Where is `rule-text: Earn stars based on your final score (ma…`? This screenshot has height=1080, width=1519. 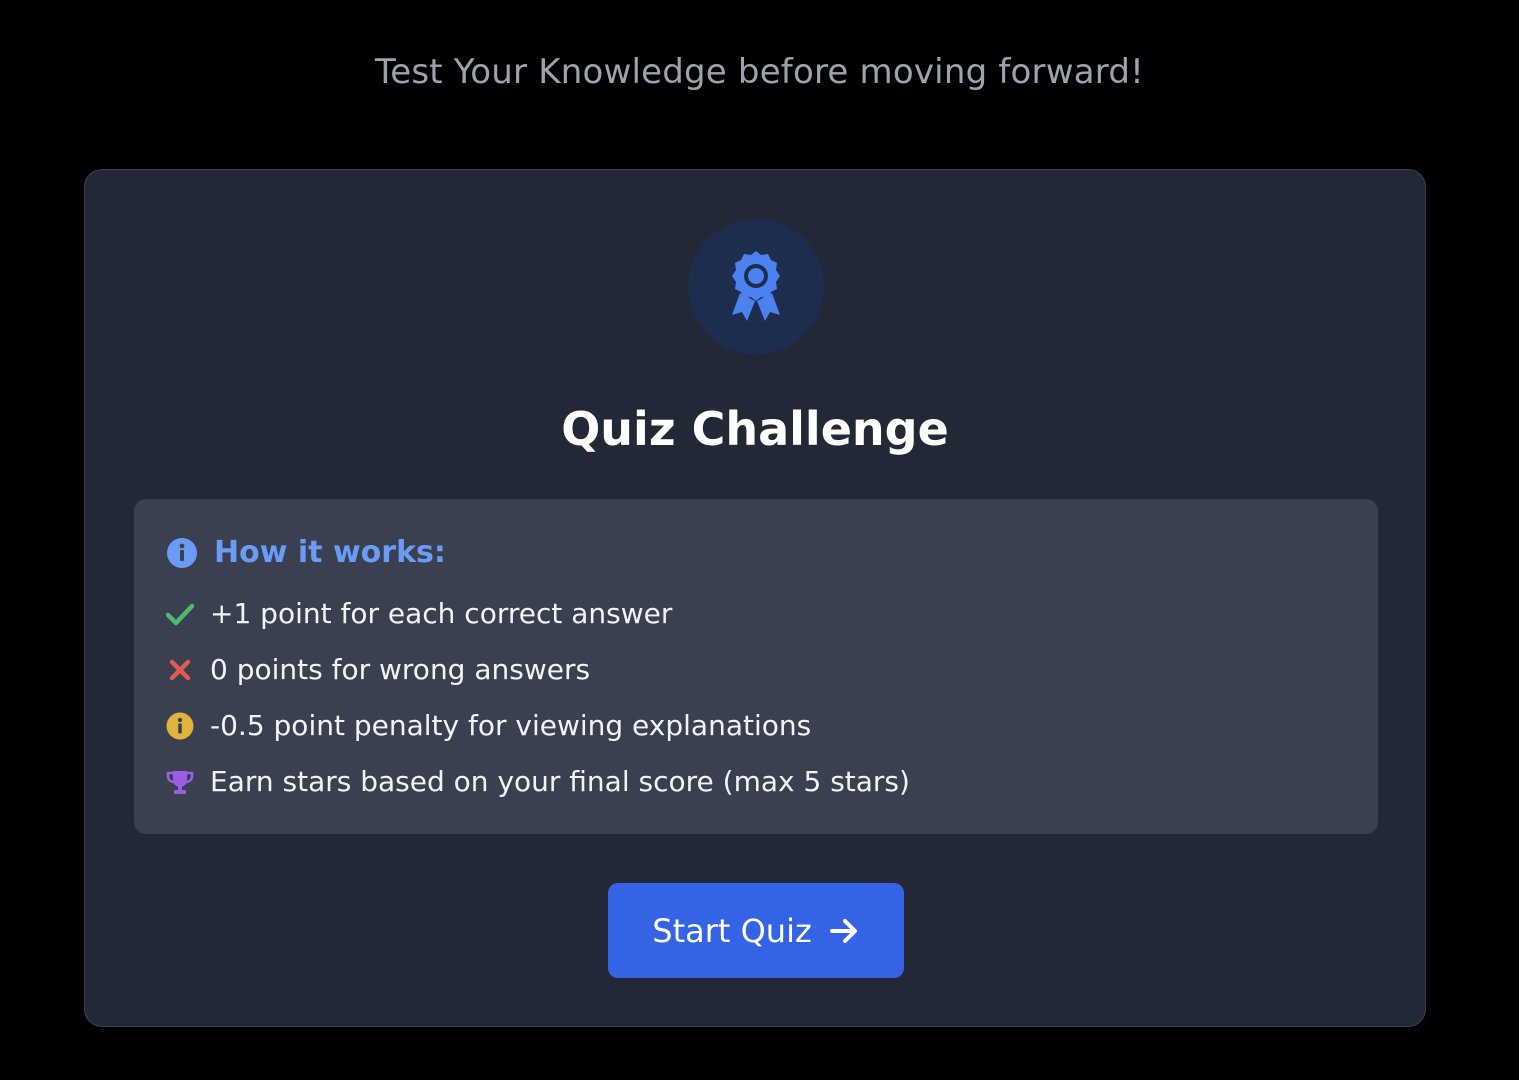 rule-text: Earn stars based on your final score (ma… is located at coordinates (560, 781).